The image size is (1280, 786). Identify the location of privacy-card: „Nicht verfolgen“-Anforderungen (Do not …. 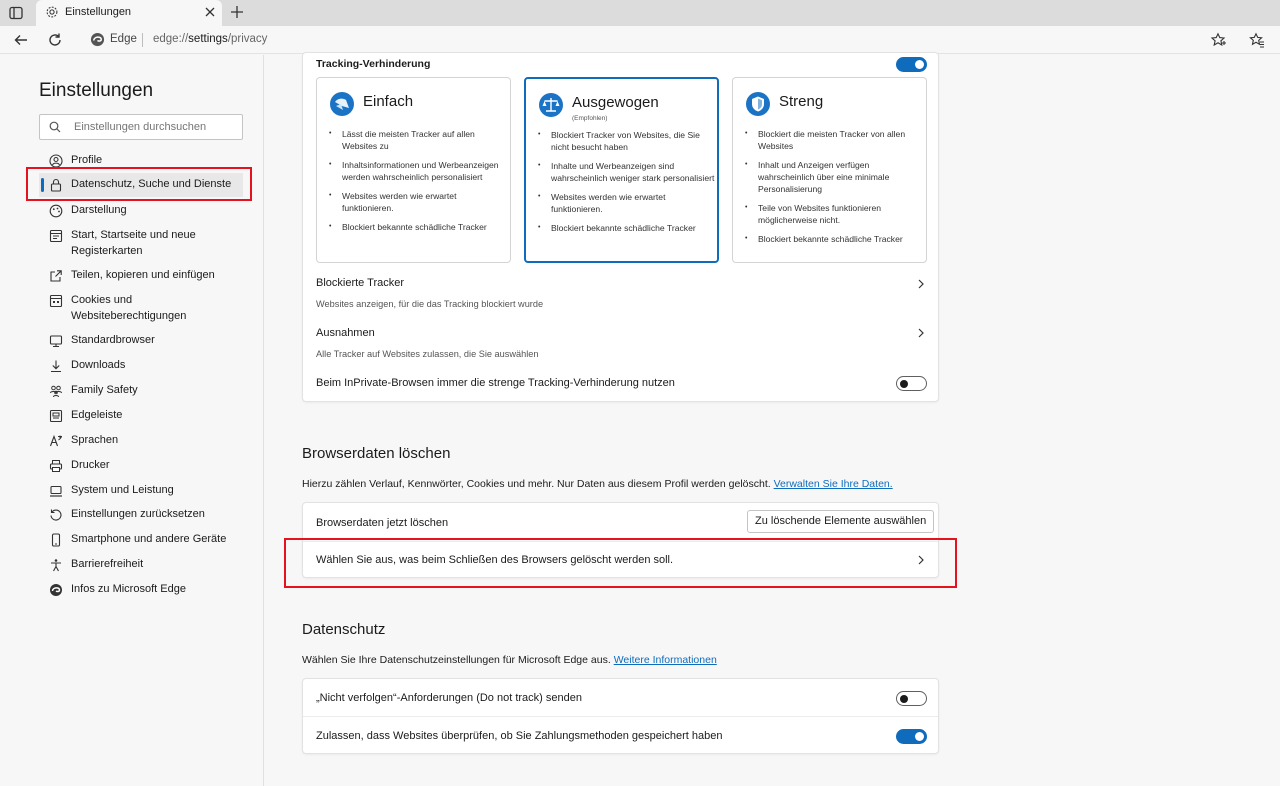
(620, 716).